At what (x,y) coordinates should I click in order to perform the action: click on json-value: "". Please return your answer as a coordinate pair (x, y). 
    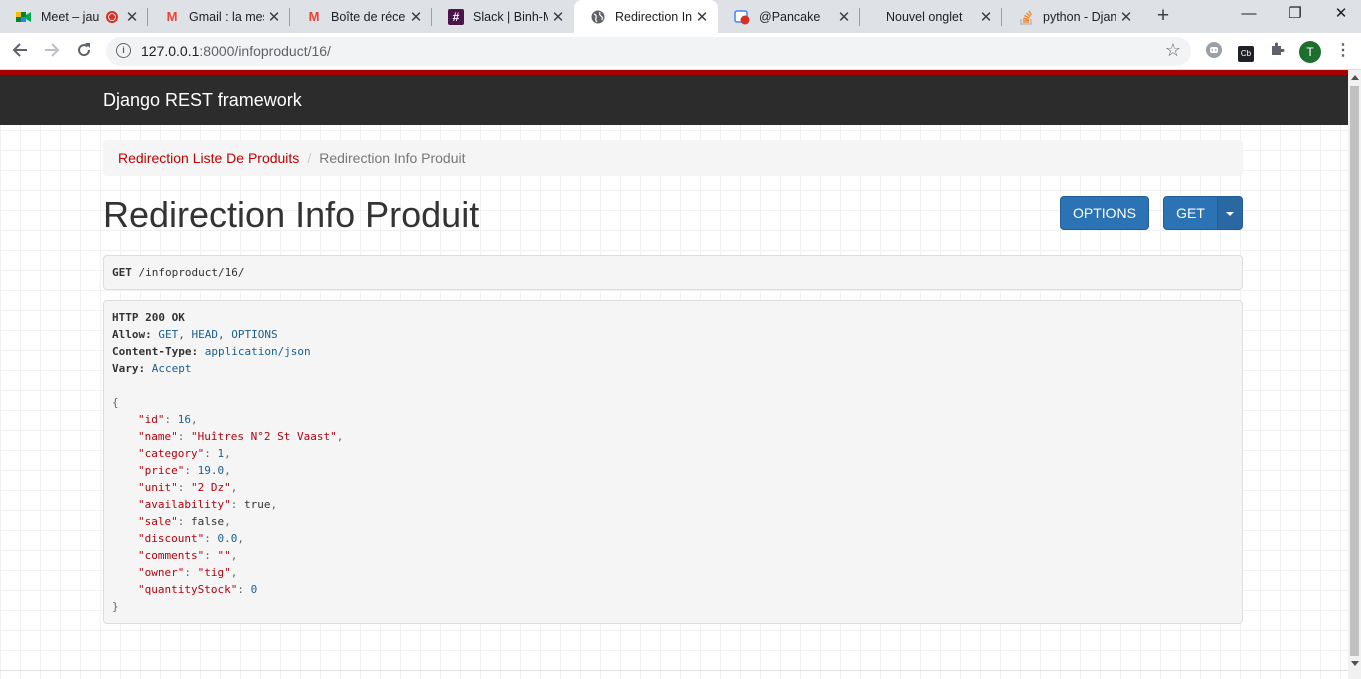
    Looking at the image, I should click on (224, 555).